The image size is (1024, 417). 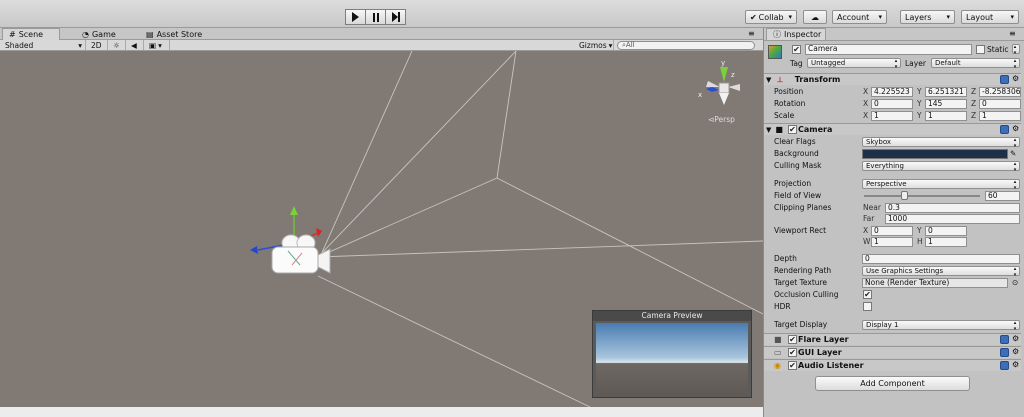 What do you see at coordinates (630, 45) in the screenshot?
I see `search-placeholder: All` at bounding box center [630, 45].